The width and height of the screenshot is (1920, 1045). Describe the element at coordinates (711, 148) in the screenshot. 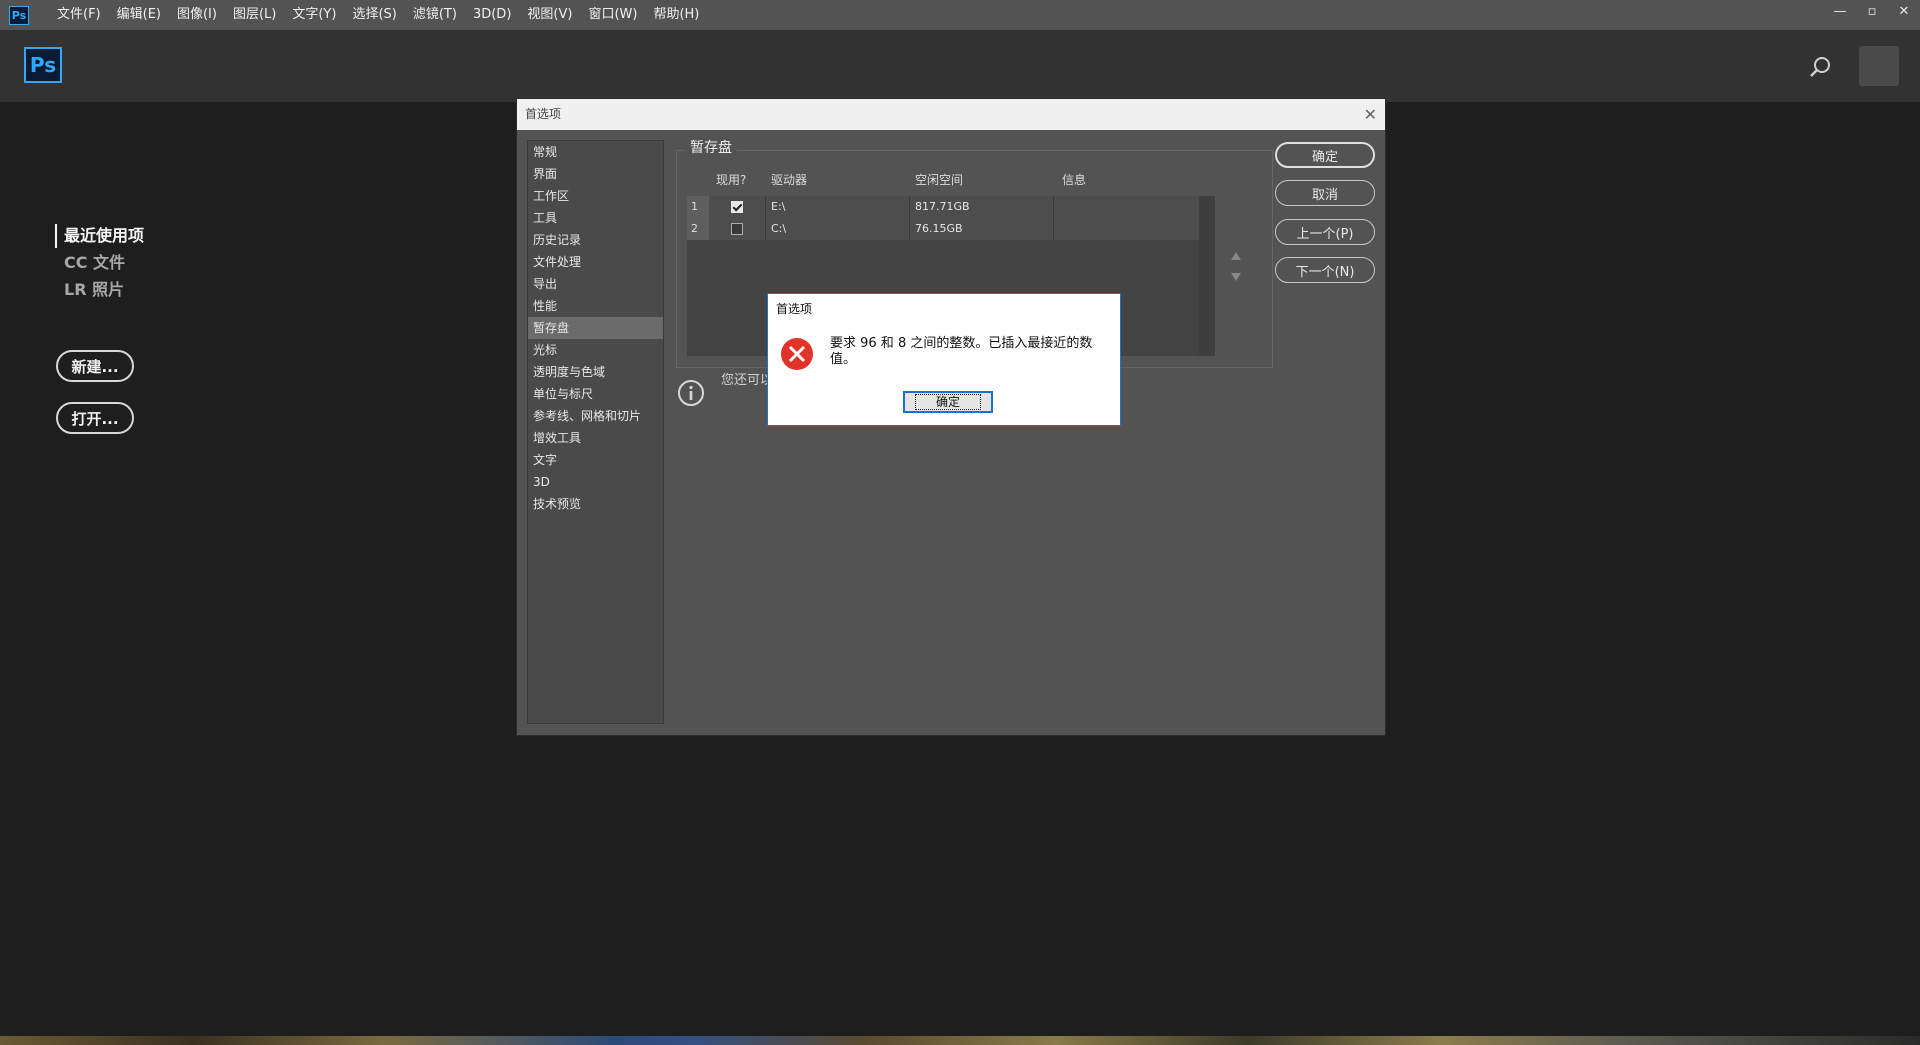

I see `group-title: 暂存盘` at that location.